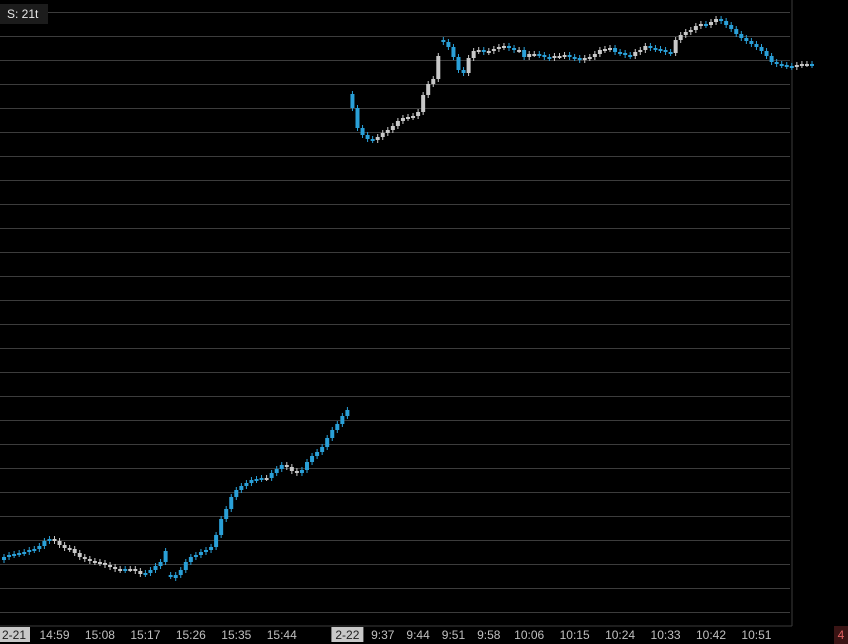 The image size is (848, 644). I want to click on date-marker-label: 2-21, so click(14, 635).